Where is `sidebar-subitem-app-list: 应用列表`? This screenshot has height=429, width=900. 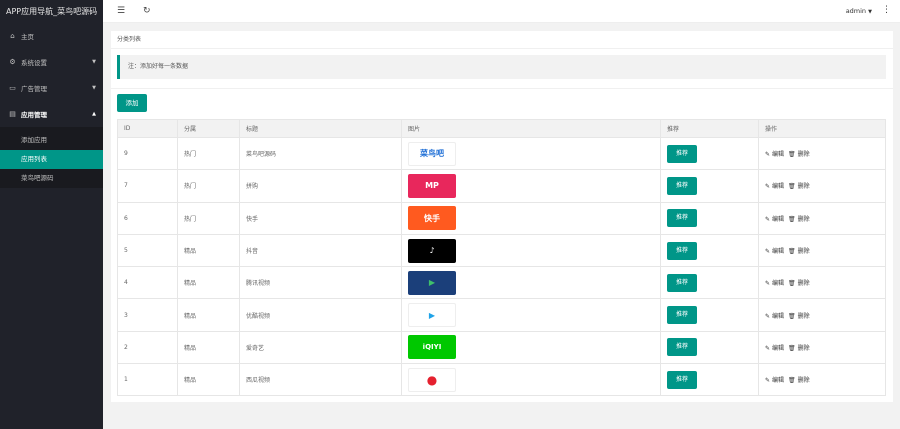 sidebar-subitem-app-list: 应用列表 is located at coordinates (51, 159).